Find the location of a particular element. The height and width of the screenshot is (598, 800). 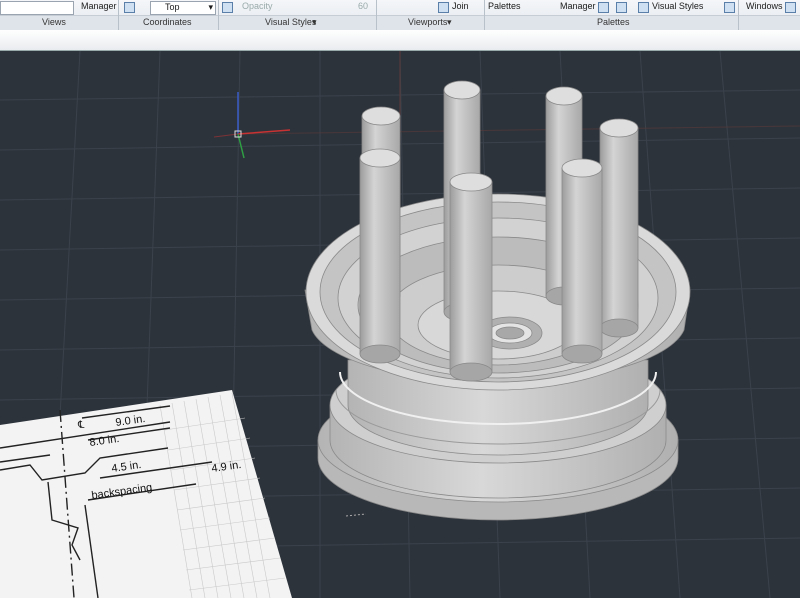

file-tab-strip is located at coordinates (400, 40).